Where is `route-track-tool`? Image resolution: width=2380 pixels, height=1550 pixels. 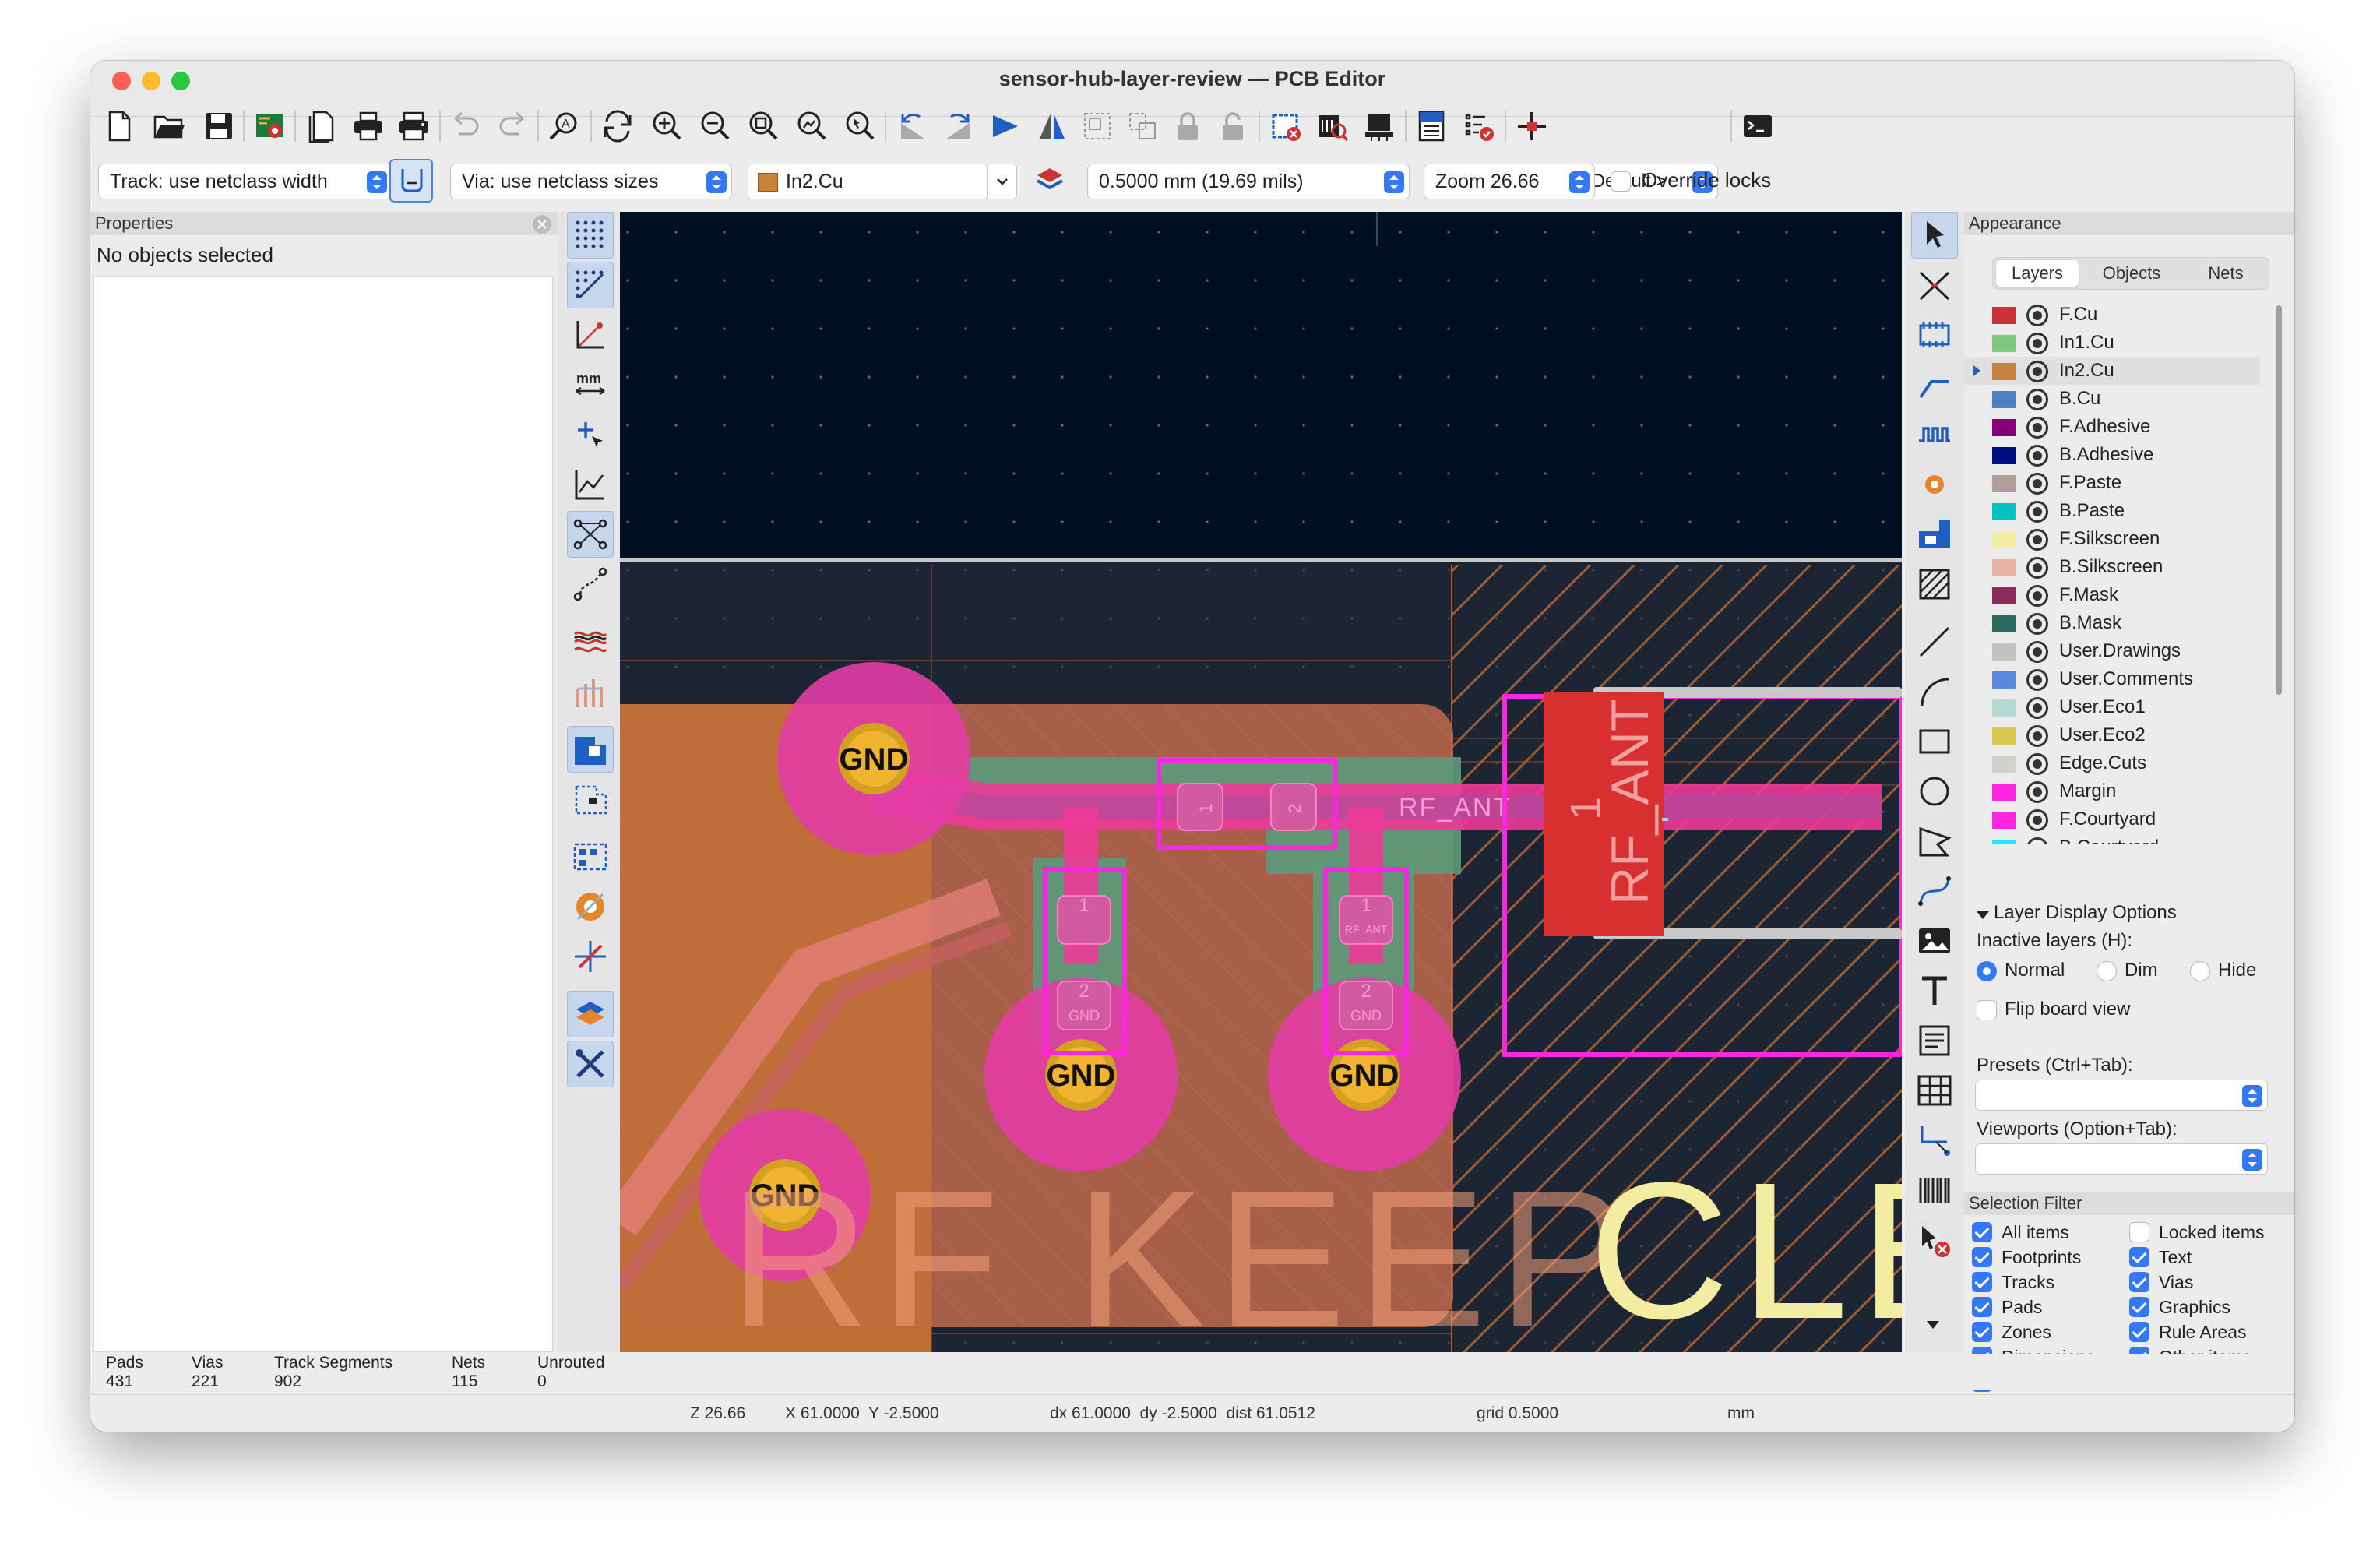
route-track-tool is located at coordinates (1934, 385).